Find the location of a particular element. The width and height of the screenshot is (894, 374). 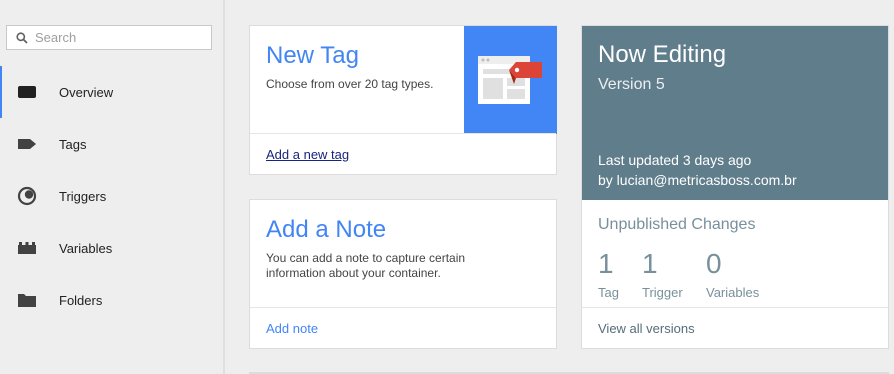

version-label: Version 5 is located at coordinates (631, 84).